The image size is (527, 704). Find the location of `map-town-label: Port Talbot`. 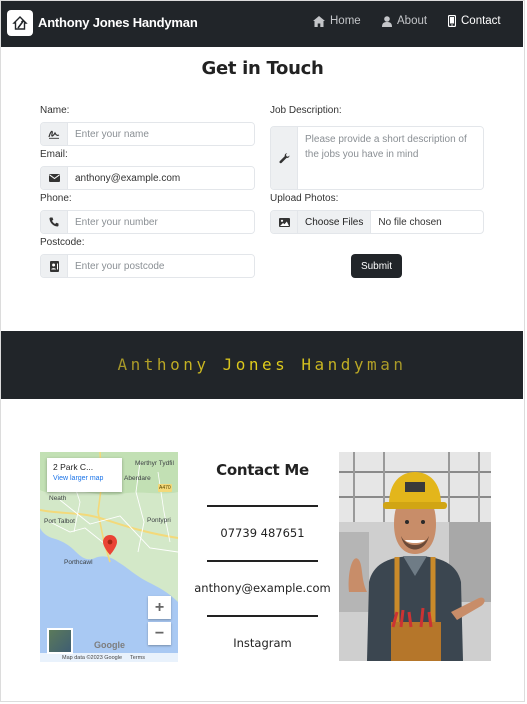

map-town-label: Port Talbot is located at coordinates (59, 521).